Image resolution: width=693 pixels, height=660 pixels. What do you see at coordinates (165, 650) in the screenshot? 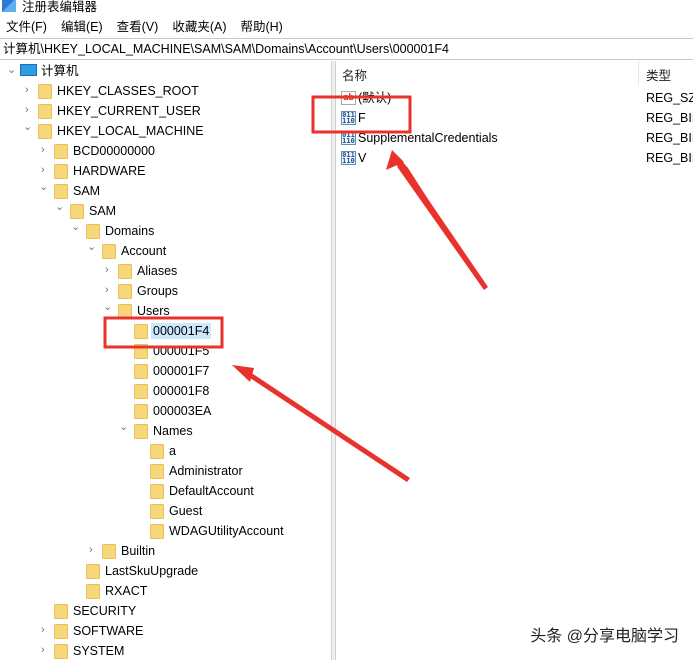
I see `tree-node: › SYSTEM` at bounding box center [165, 650].